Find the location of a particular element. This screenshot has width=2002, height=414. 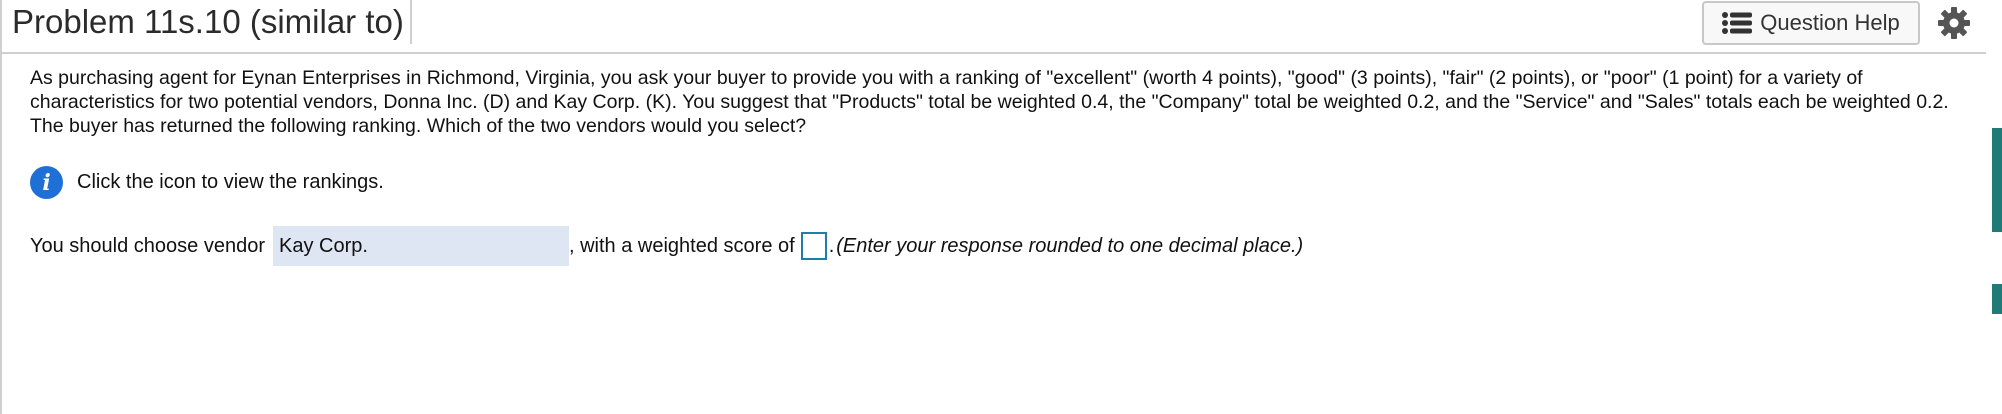

info-icon: i is located at coordinates (46, 182).